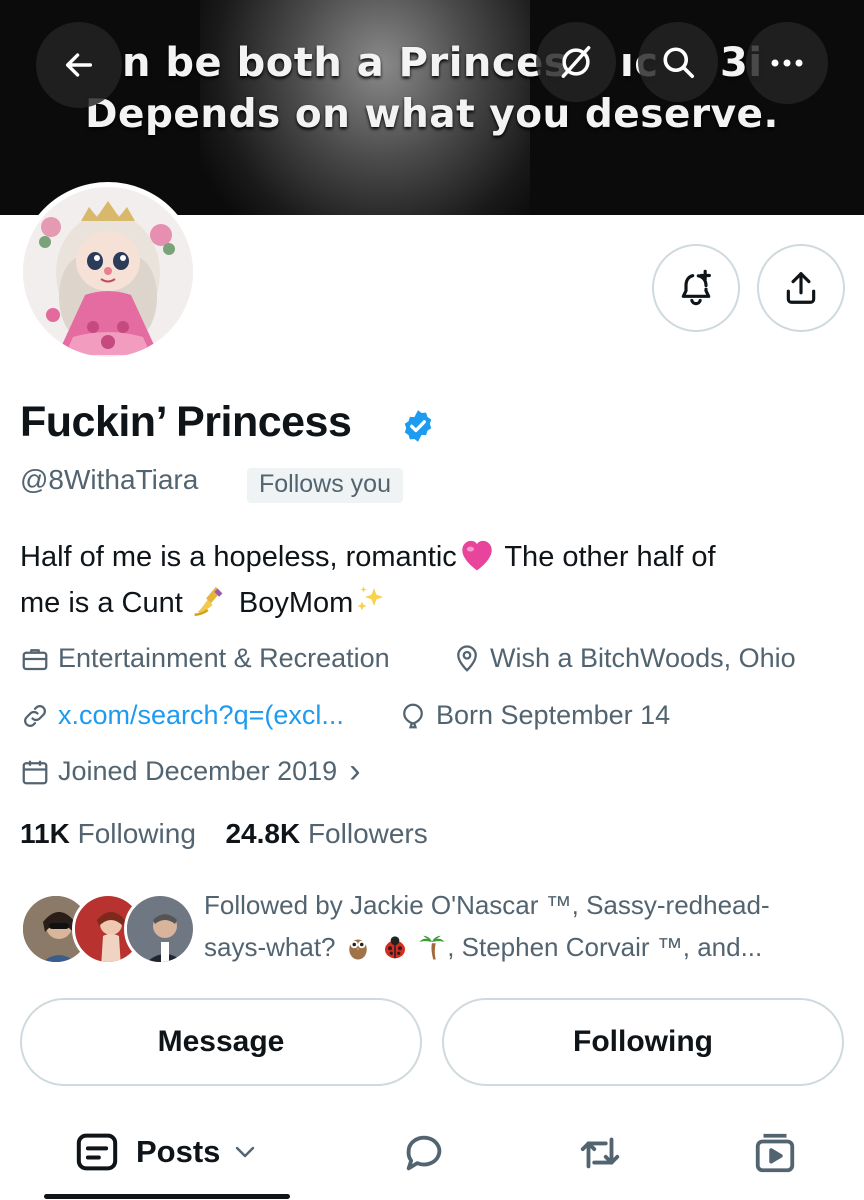 This screenshot has width=864, height=1200. I want to click on sparkles-icon, so click(370, 598).